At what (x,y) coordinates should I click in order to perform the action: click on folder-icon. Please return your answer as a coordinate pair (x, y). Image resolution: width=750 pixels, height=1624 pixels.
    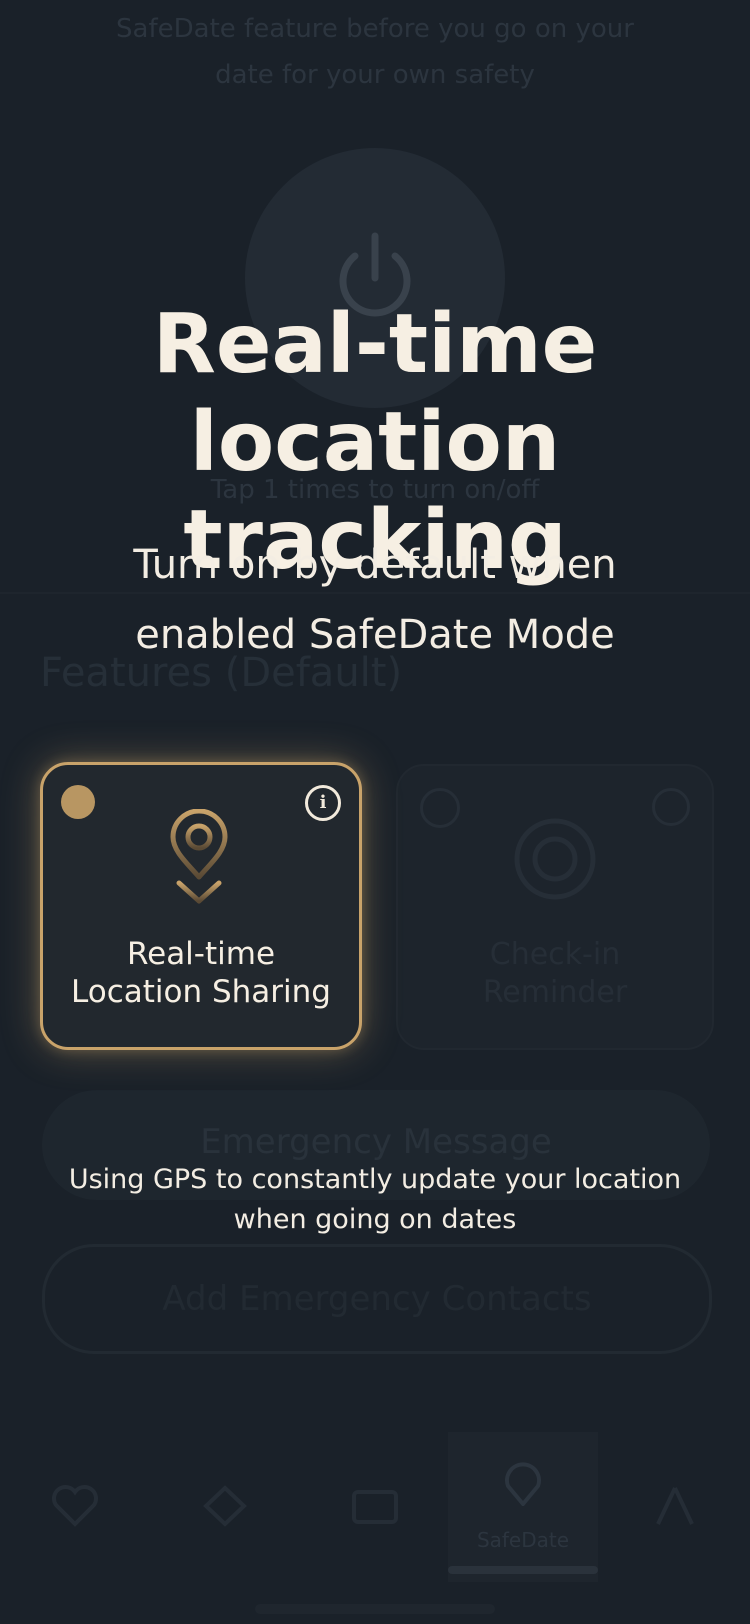
    Looking at the image, I should click on (375, 1507).